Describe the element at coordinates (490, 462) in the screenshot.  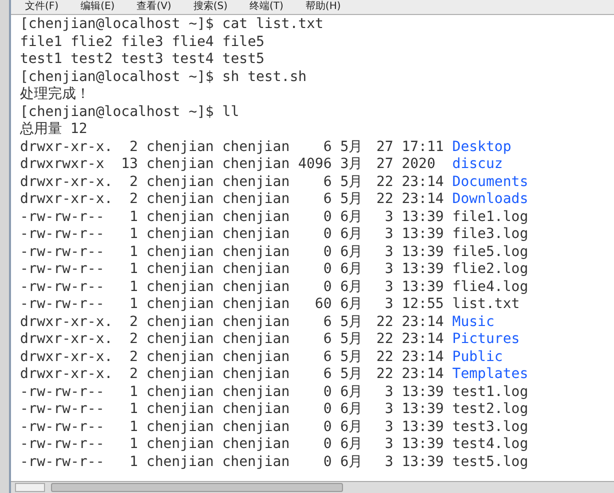
I see `file-name: test5.log` at that location.